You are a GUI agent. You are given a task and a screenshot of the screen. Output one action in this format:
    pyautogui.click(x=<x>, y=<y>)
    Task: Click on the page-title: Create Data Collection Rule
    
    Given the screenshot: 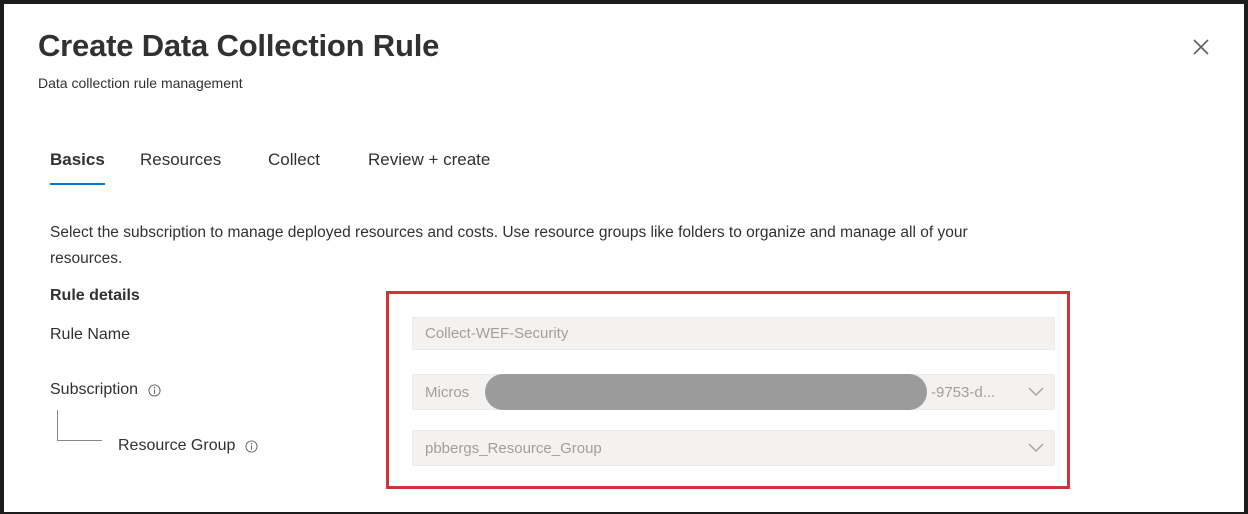 What is the action you would take?
    pyautogui.click(x=239, y=45)
    